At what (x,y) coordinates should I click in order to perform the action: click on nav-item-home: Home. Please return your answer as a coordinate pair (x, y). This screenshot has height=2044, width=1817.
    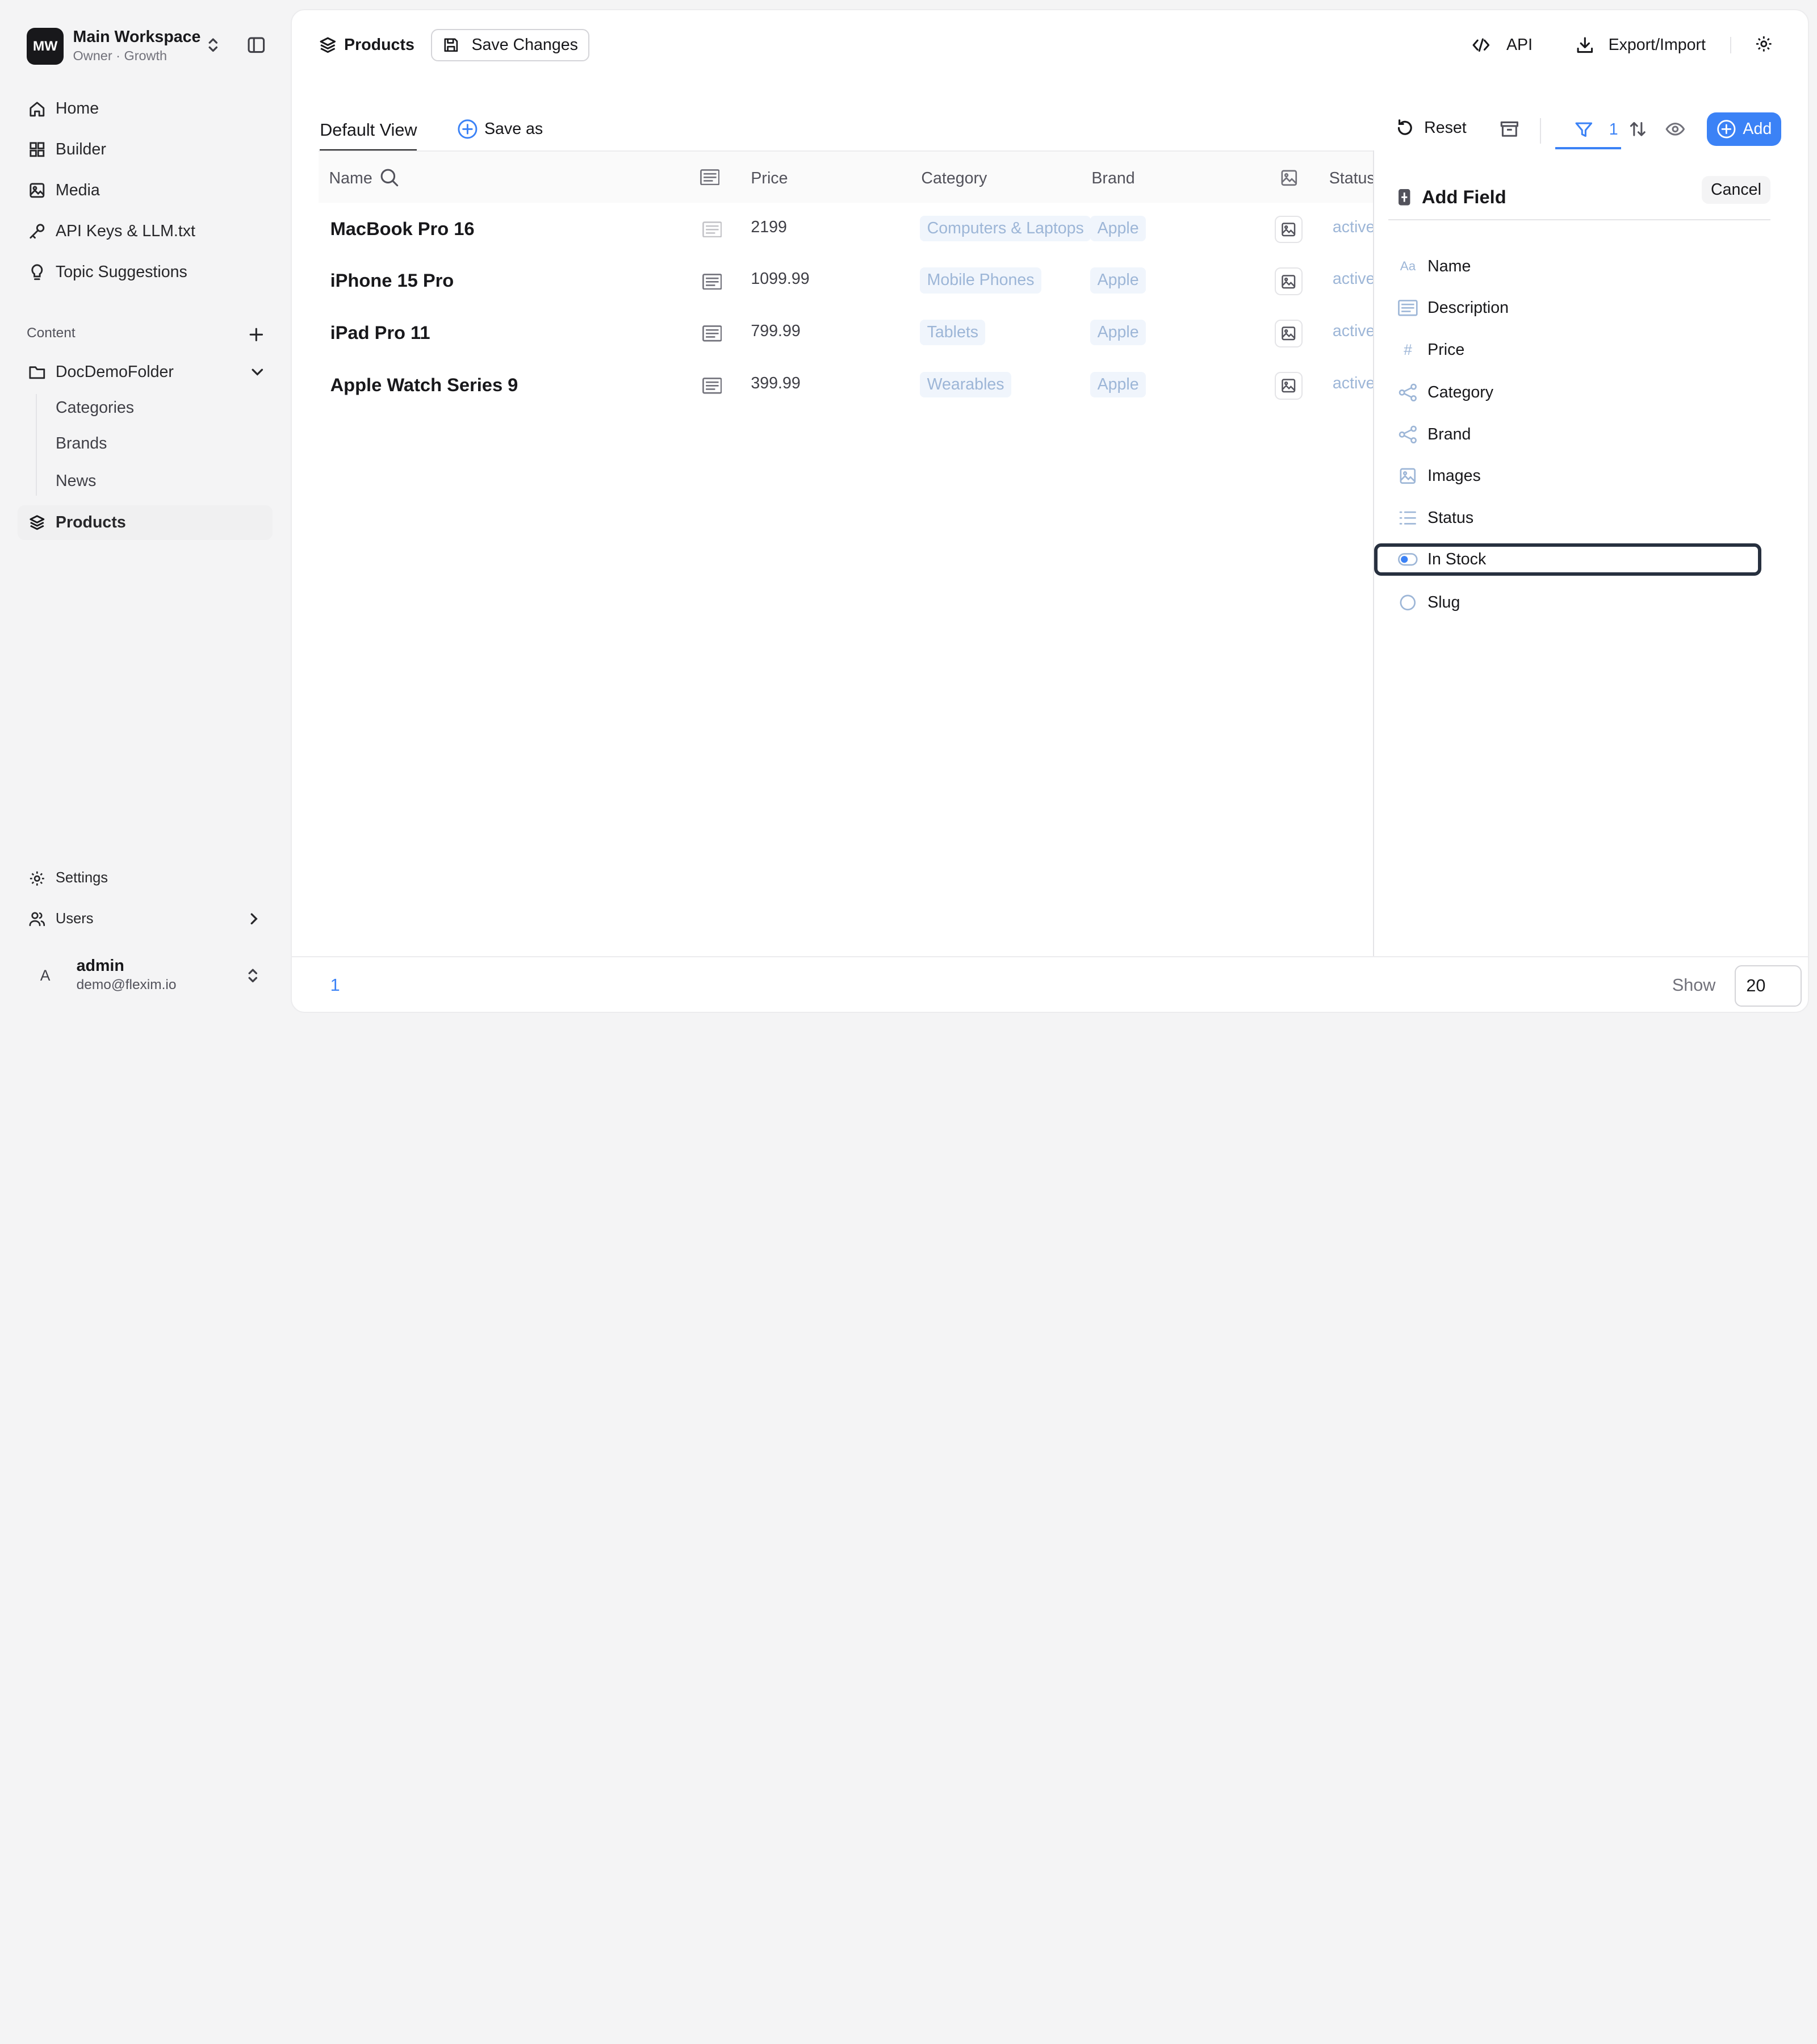
    Looking at the image, I should click on (145, 109).